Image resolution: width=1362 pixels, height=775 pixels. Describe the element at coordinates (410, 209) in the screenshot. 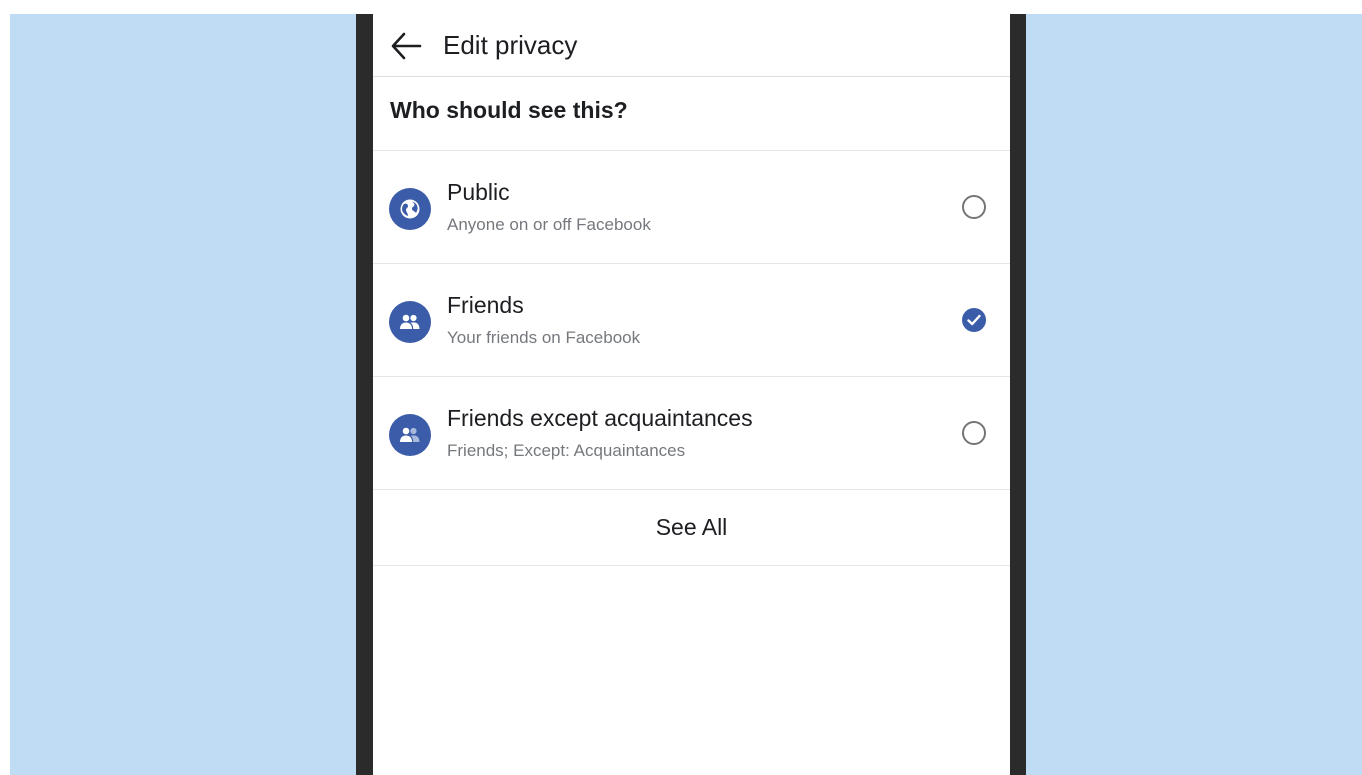

I see `globe-icon` at that location.